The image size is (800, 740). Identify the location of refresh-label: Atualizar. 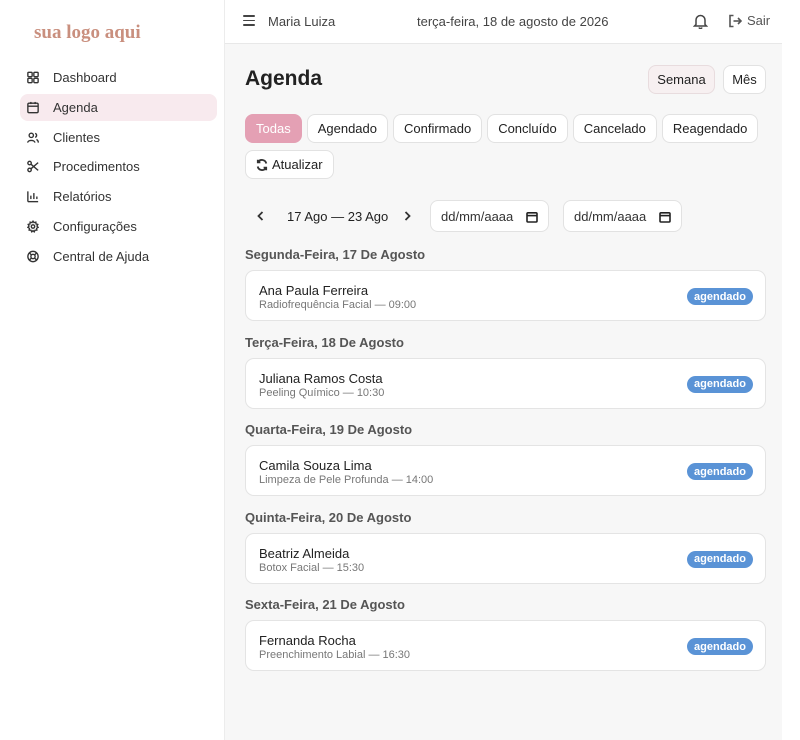
(297, 164).